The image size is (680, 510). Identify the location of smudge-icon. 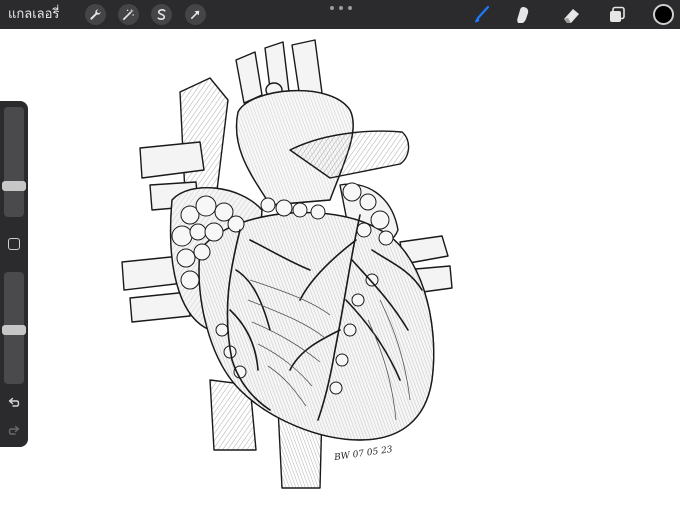
(523, 15).